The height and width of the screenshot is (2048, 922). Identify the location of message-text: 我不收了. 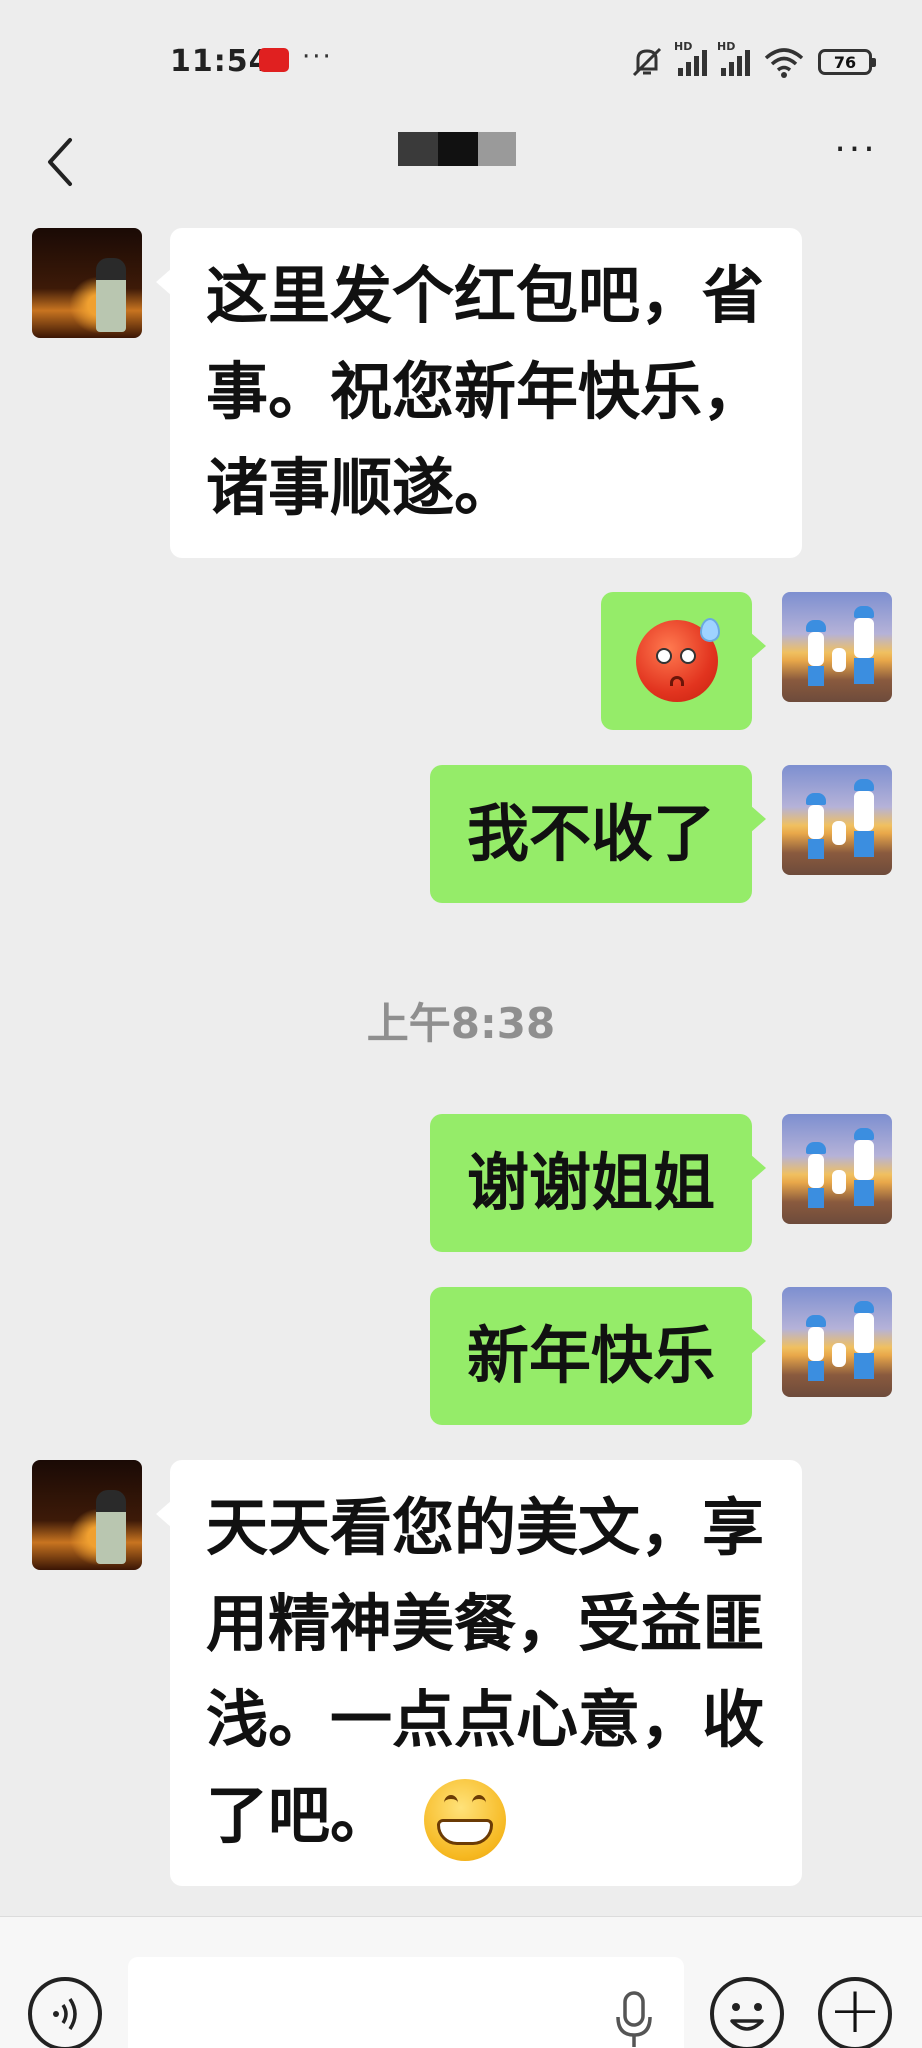
(590, 833).